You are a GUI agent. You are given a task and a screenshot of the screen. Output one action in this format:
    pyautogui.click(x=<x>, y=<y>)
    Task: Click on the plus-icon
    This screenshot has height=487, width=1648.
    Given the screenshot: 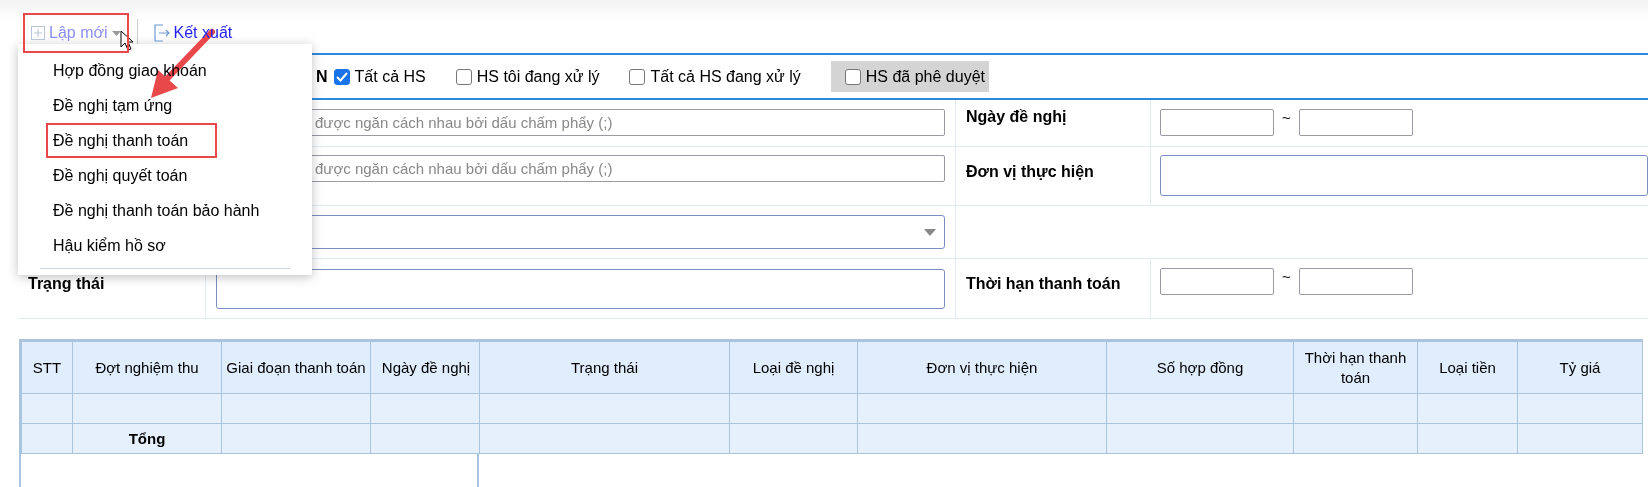 What is the action you would take?
    pyautogui.click(x=38, y=33)
    